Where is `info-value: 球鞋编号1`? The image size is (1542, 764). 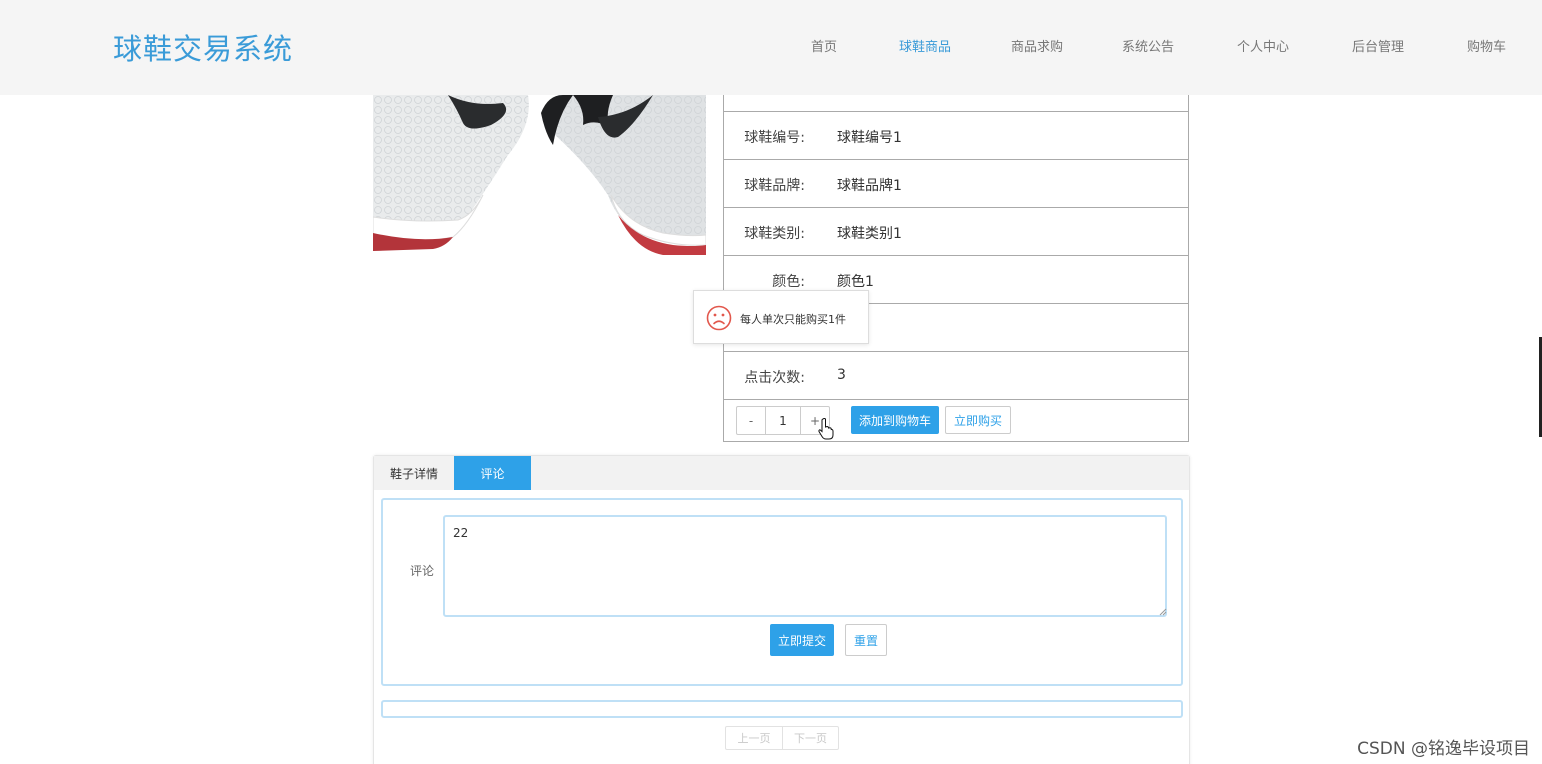
info-value: 球鞋编号1 is located at coordinates (869, 138).